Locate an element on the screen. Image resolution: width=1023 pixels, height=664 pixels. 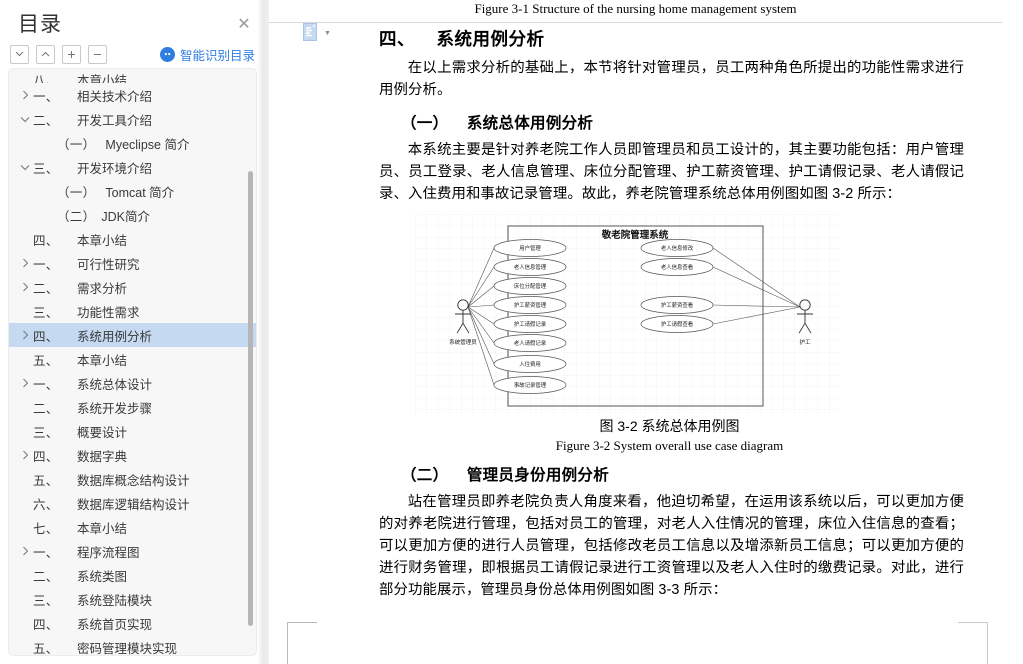
use-case-label: 老人请假记录 is located at coordinates (530, 343).